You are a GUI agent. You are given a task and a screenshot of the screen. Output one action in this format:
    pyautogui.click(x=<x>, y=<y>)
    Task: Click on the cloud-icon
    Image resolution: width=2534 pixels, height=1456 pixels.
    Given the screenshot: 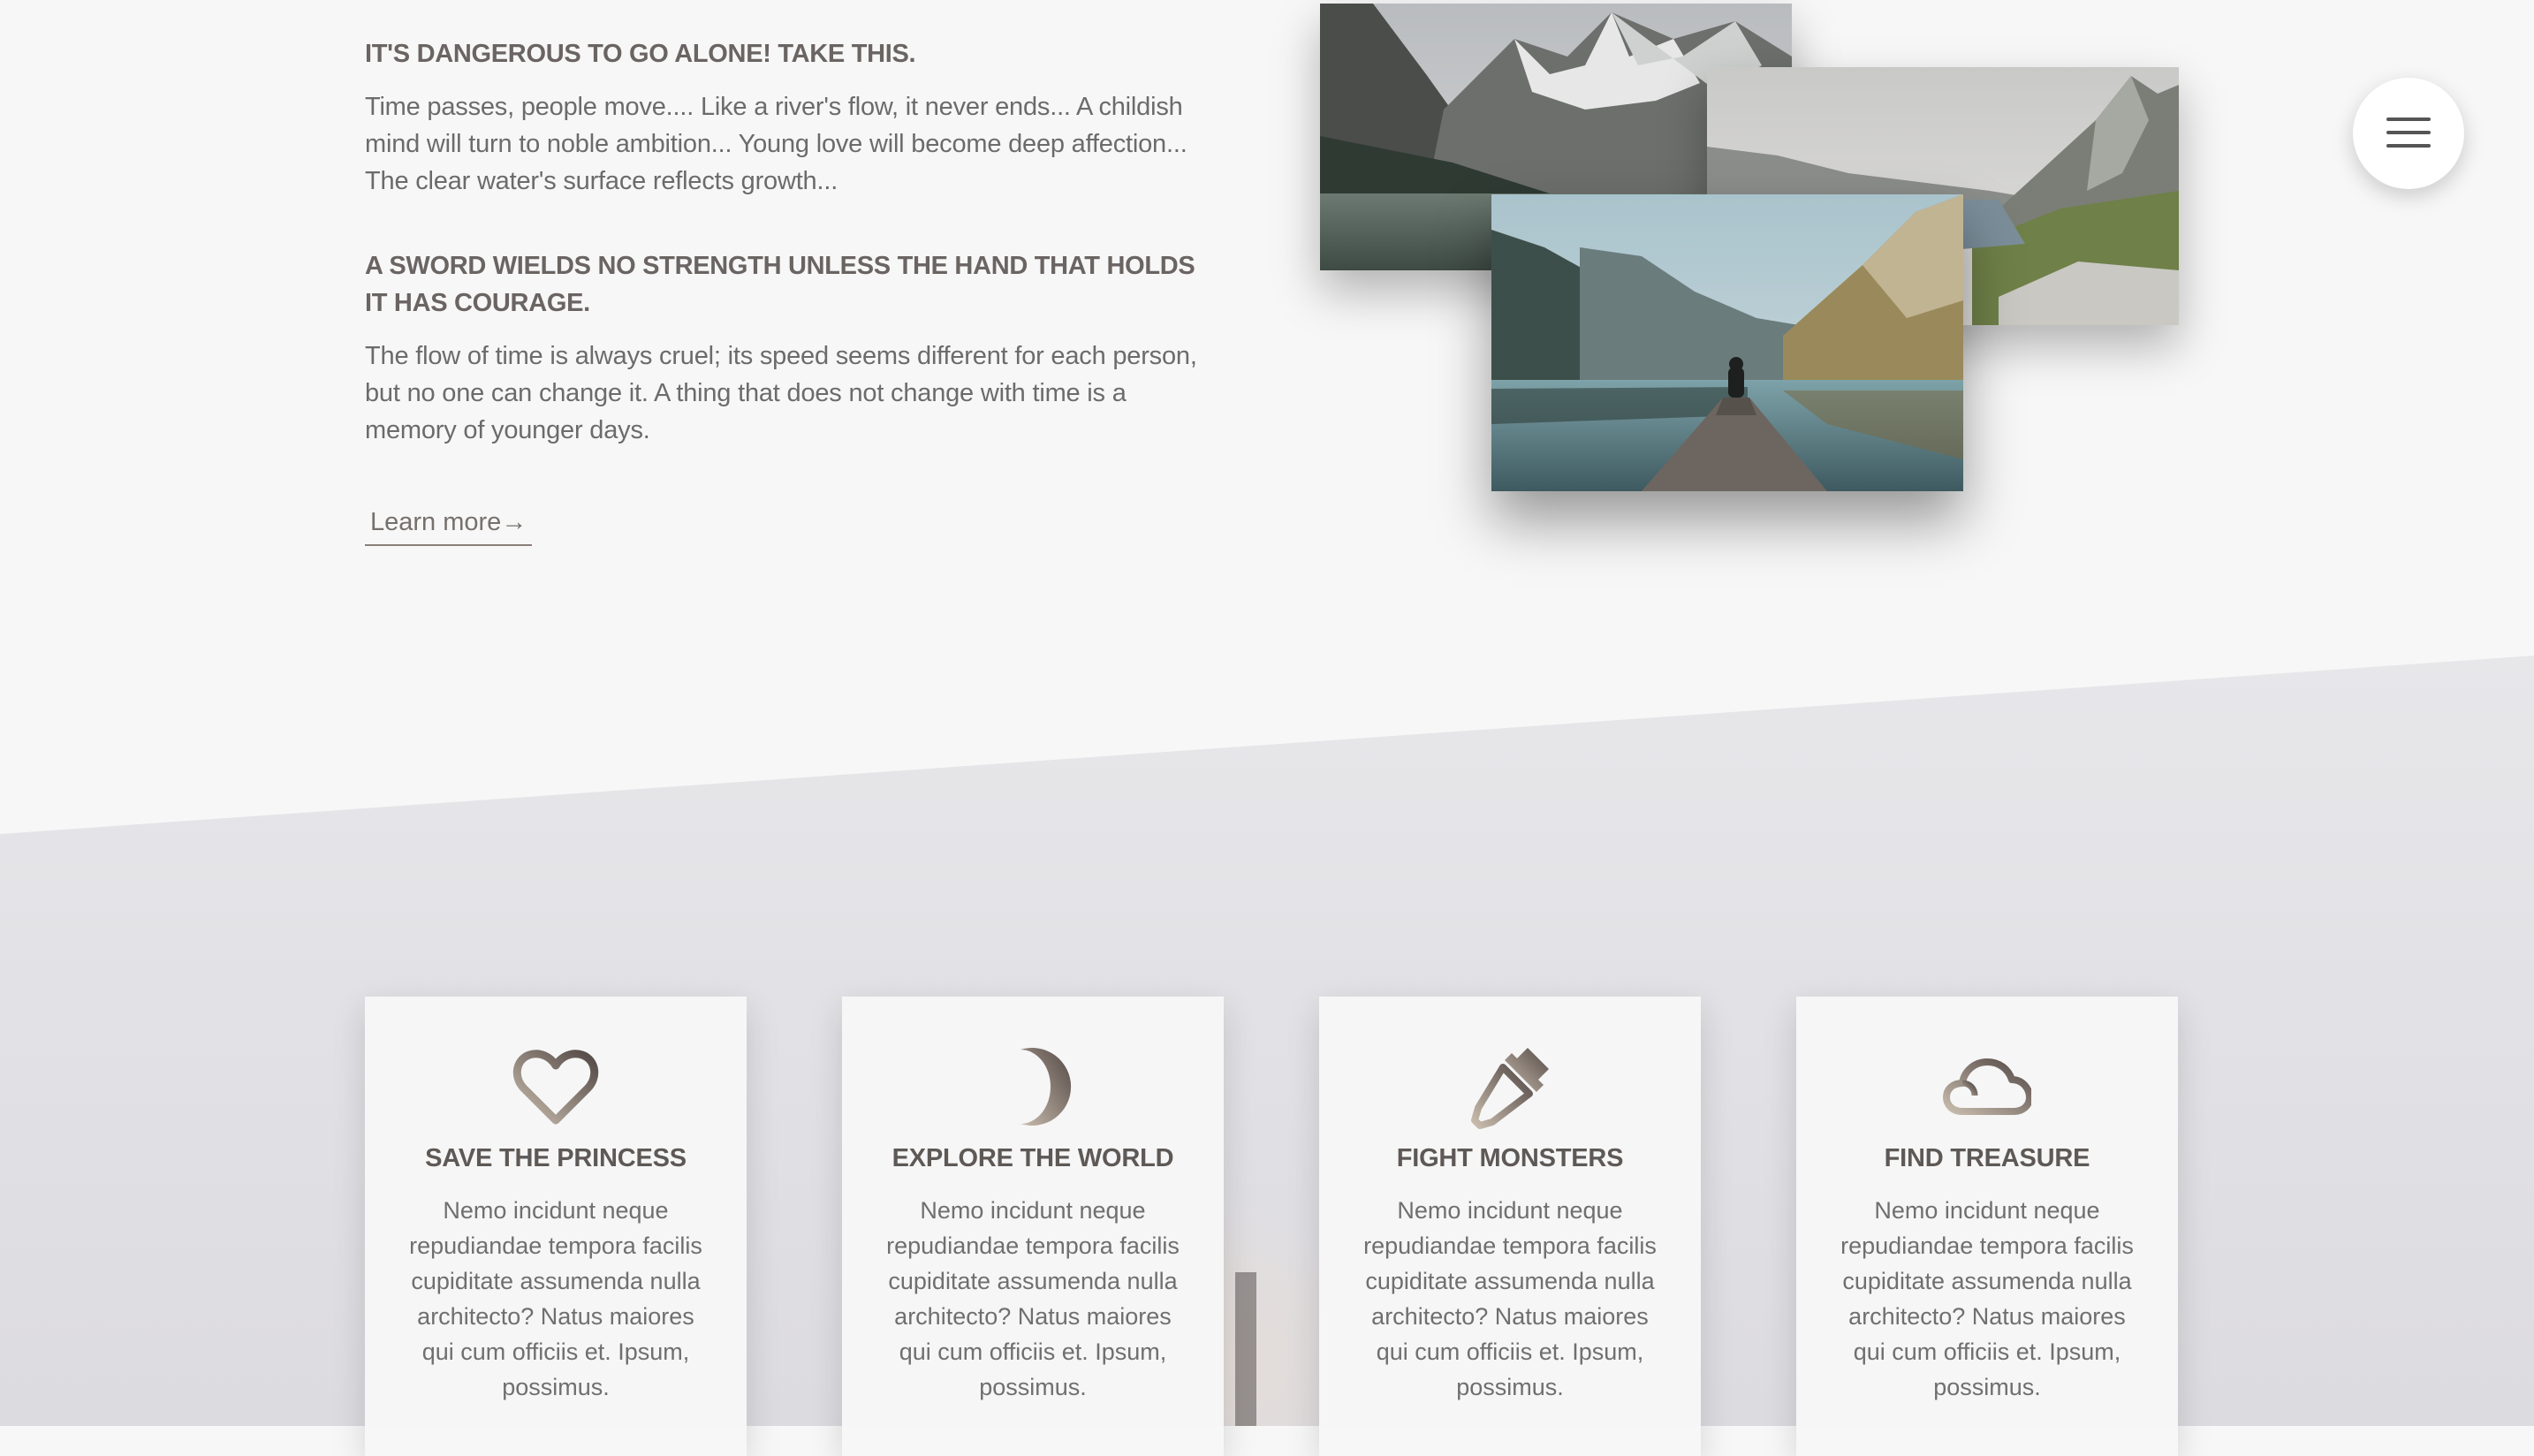 What is the action you would take?
    pyautogui.click(x=1987, y=1086)
    